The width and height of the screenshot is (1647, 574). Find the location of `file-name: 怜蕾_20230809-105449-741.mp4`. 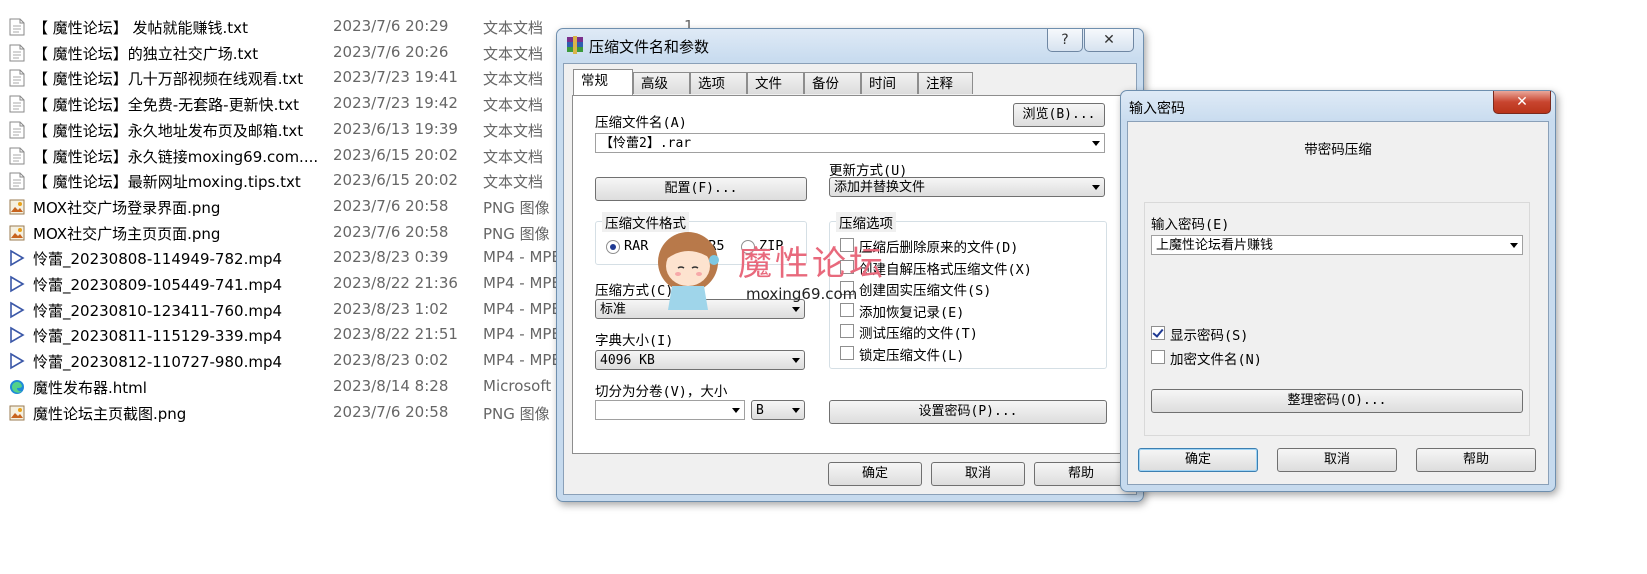

file-name: 怜蕾_20230809-105449-741.mp4 is located at coordinates (158, 285).